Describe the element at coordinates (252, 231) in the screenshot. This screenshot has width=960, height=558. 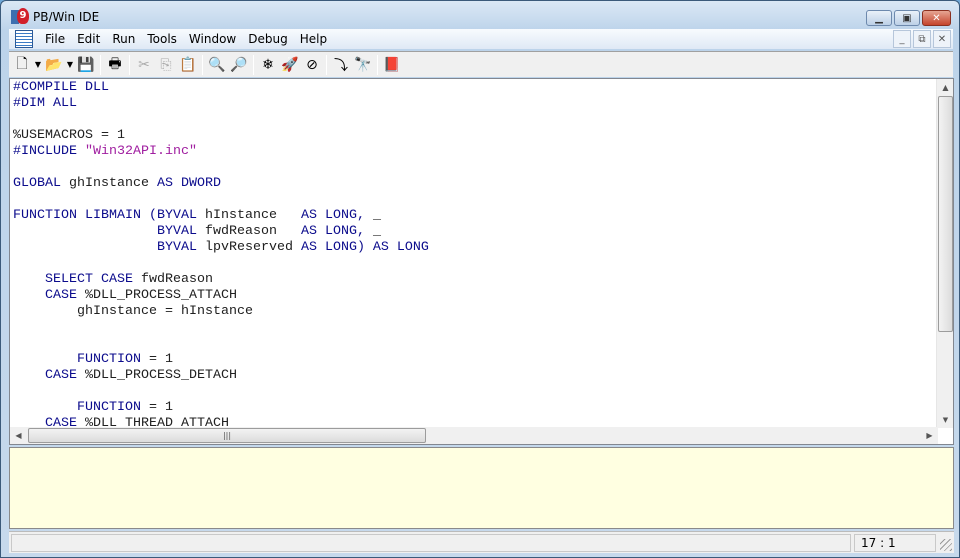
I see `code-token: fwdReason` at that location.